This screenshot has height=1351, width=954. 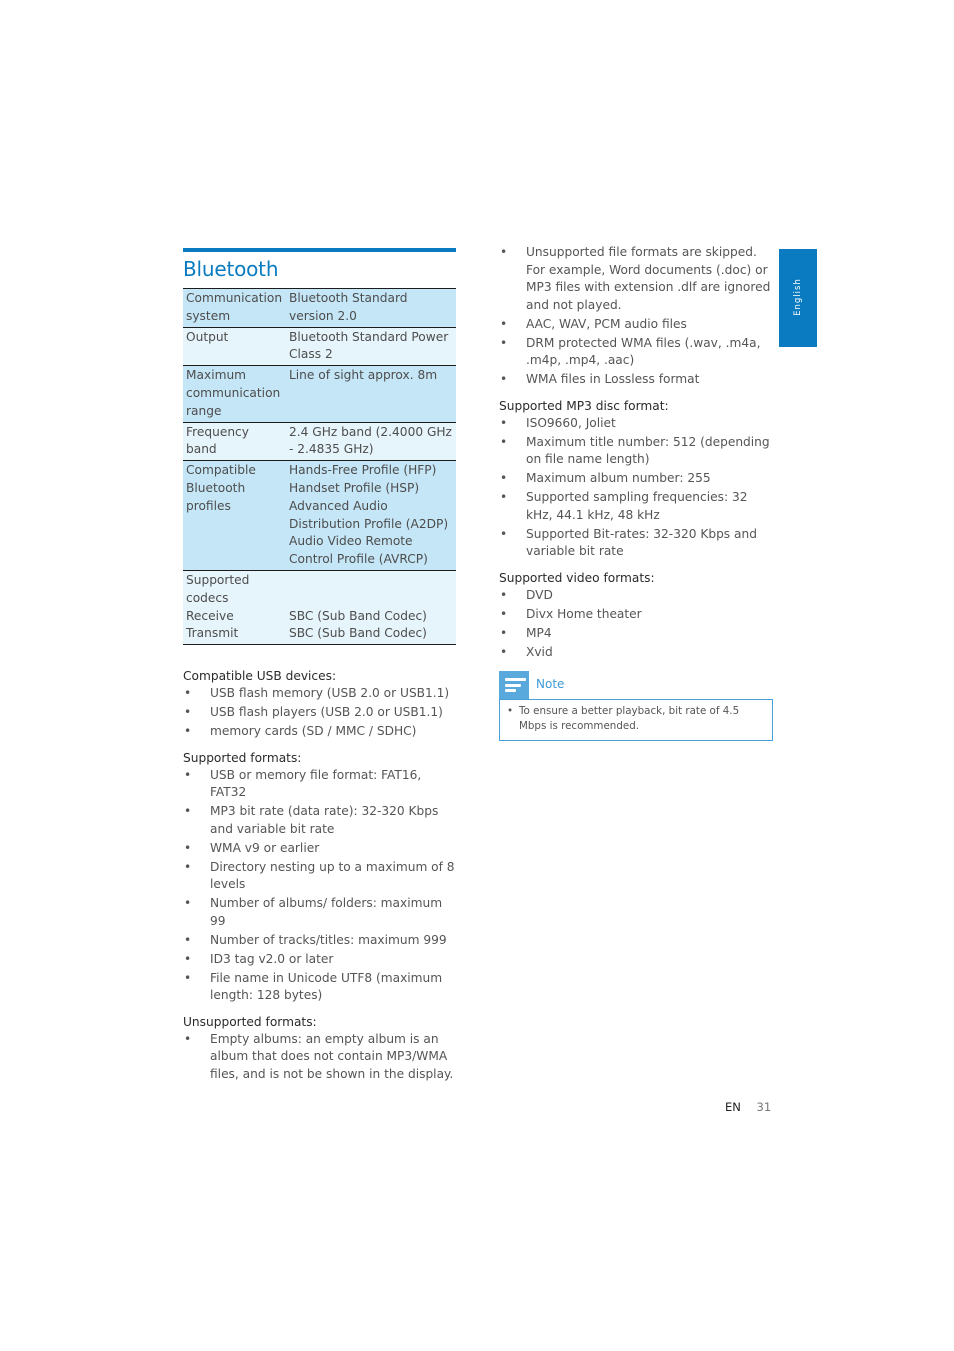 What do you see at coordinates (733, 1107) in the screenshot?
I see `footer-language: EN` at bounding box center [733, 1107].